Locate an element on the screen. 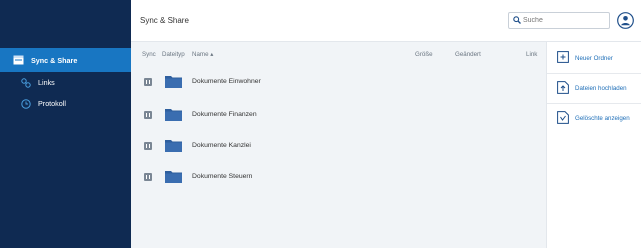 Image resolution: width=641 pixels, height=248 pixels. new-folder-button: Neuer Ordner is located at coordinates (585, 58).